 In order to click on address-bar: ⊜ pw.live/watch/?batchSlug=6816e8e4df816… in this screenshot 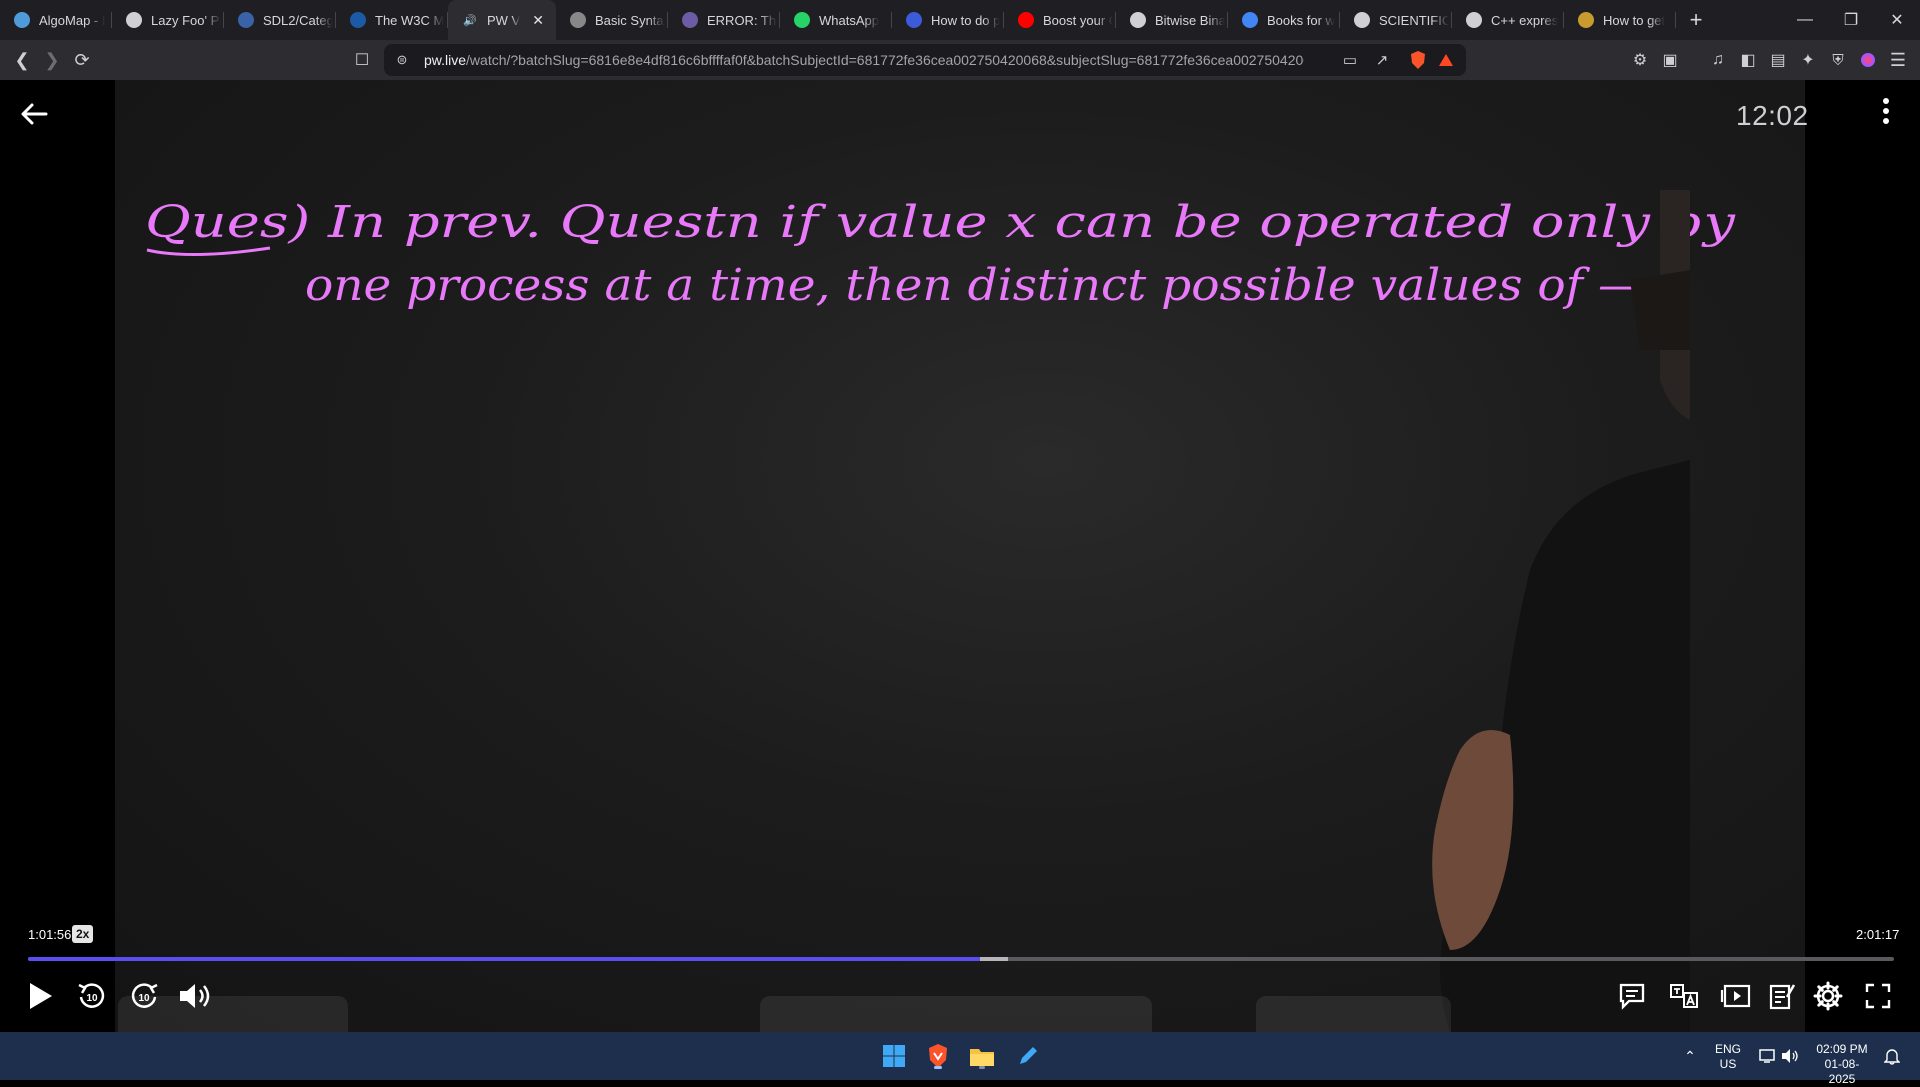, I will do `click(925, 60)`.